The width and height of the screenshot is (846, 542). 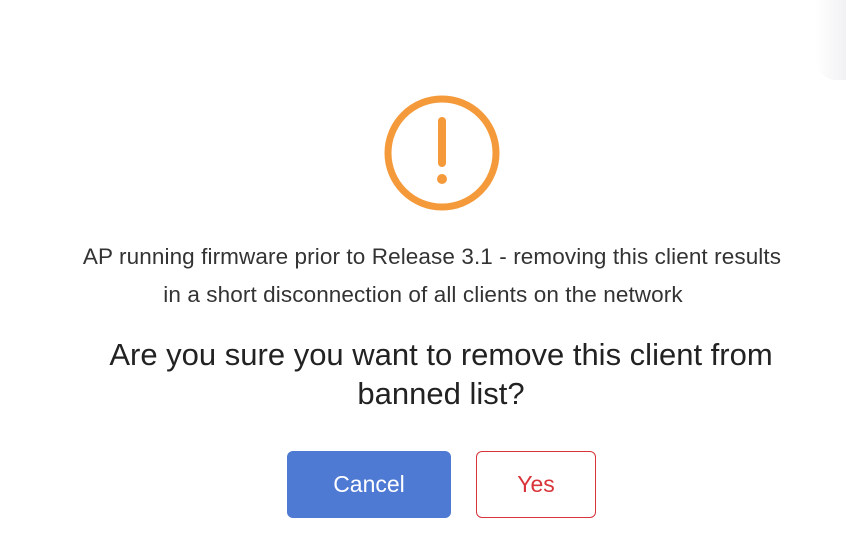 I want to click on warning-icon, so click(x=442, y=153).